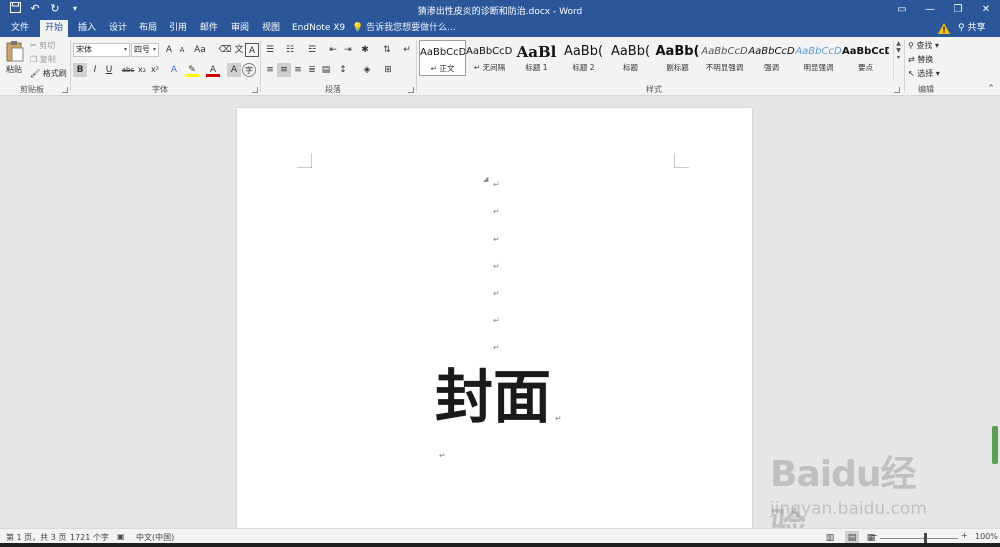  What do you see at coordinates (284, 70) in the screenshot?
I see `align-center-icon: ≡` at bounding box center [284, 70].